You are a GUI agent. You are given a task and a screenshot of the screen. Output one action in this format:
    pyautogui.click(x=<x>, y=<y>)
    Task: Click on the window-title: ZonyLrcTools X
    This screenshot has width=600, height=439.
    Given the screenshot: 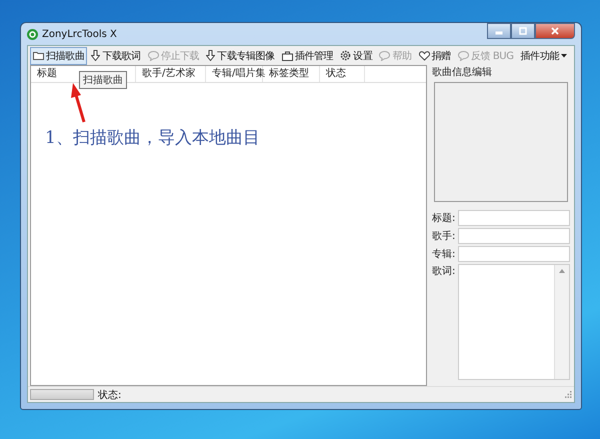 What is the action you would take?
    pyautogui.click(x=79, y=34)
    